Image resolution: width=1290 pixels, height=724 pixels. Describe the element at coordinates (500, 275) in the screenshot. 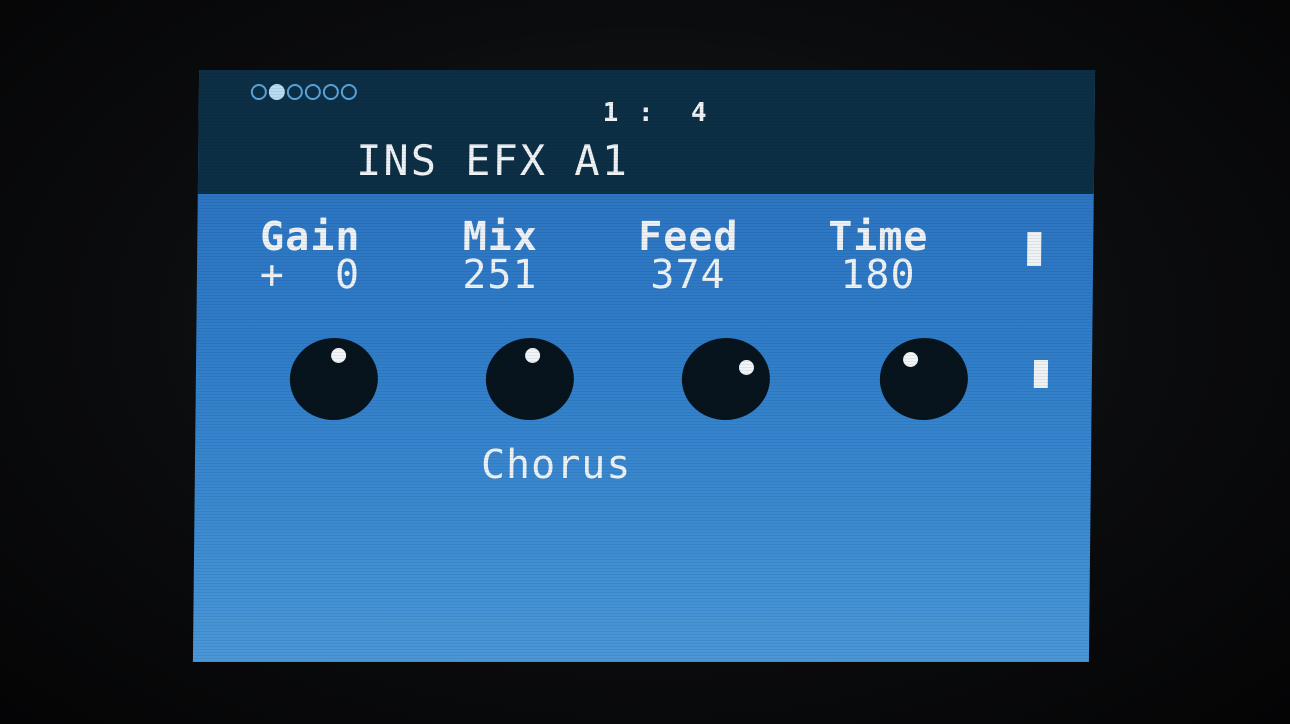

I see `param-mix-value: 251` at that location.